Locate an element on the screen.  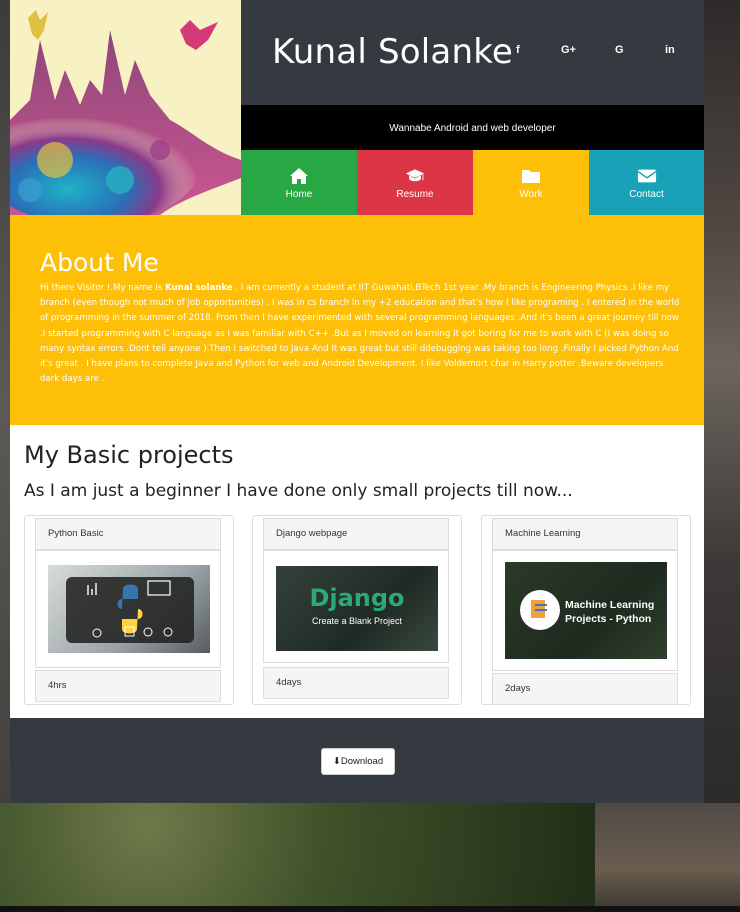
title-area: Kunal Solanke f G+ G in is located at coordinates (472, 52).